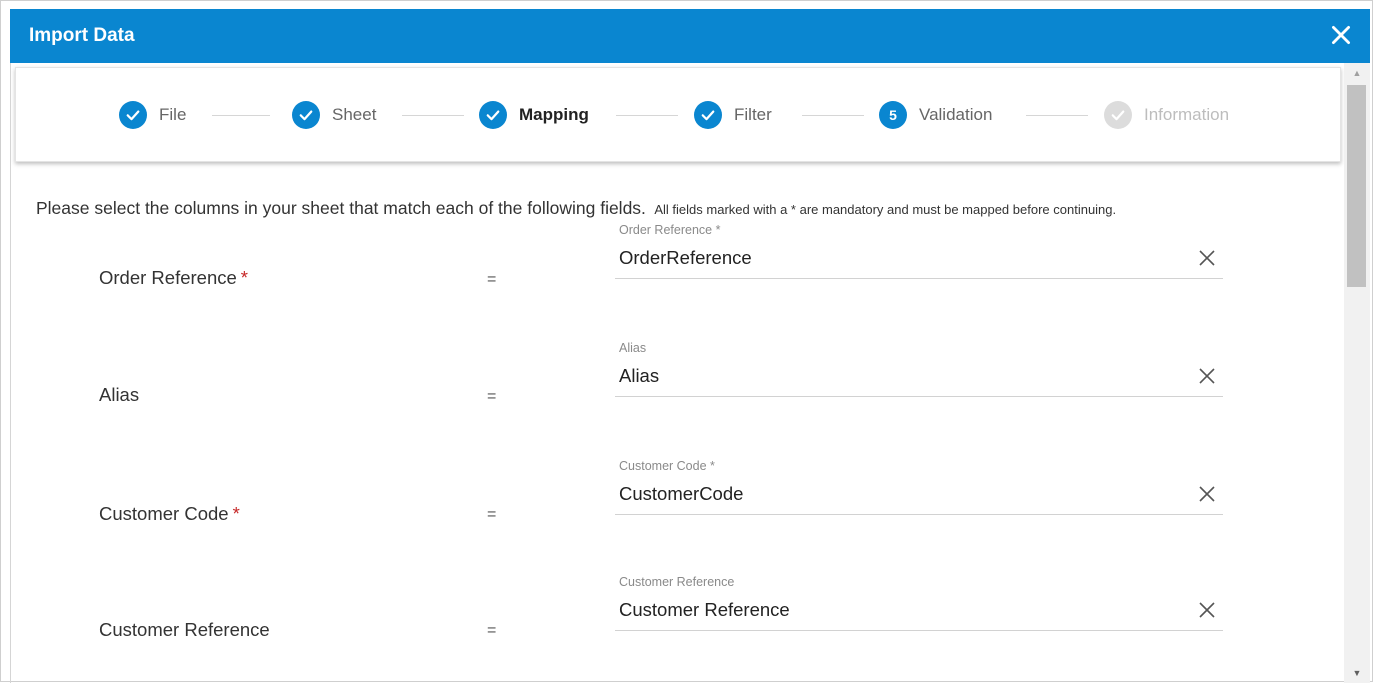  What do you see at coordinates (733, 115) in the screenshot?
I see `step-filter: Filter` at bounding box center [733, 115].